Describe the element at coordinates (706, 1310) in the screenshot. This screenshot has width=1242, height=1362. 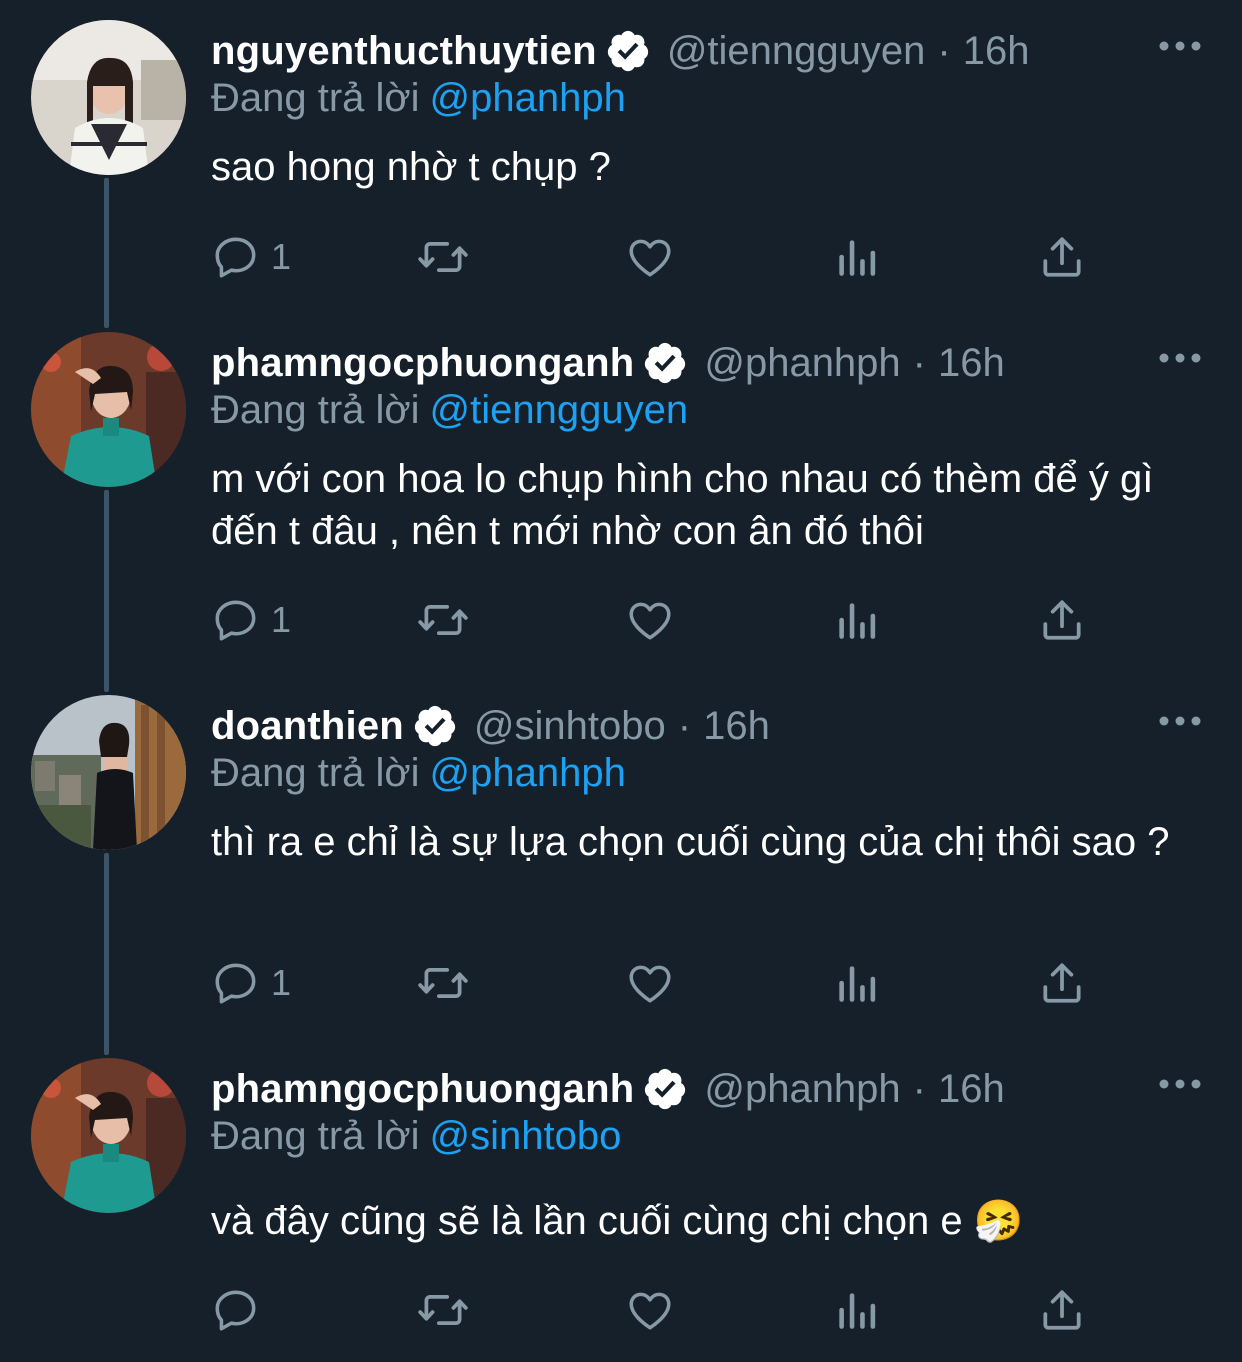
I see `tweet-actions` at that location.